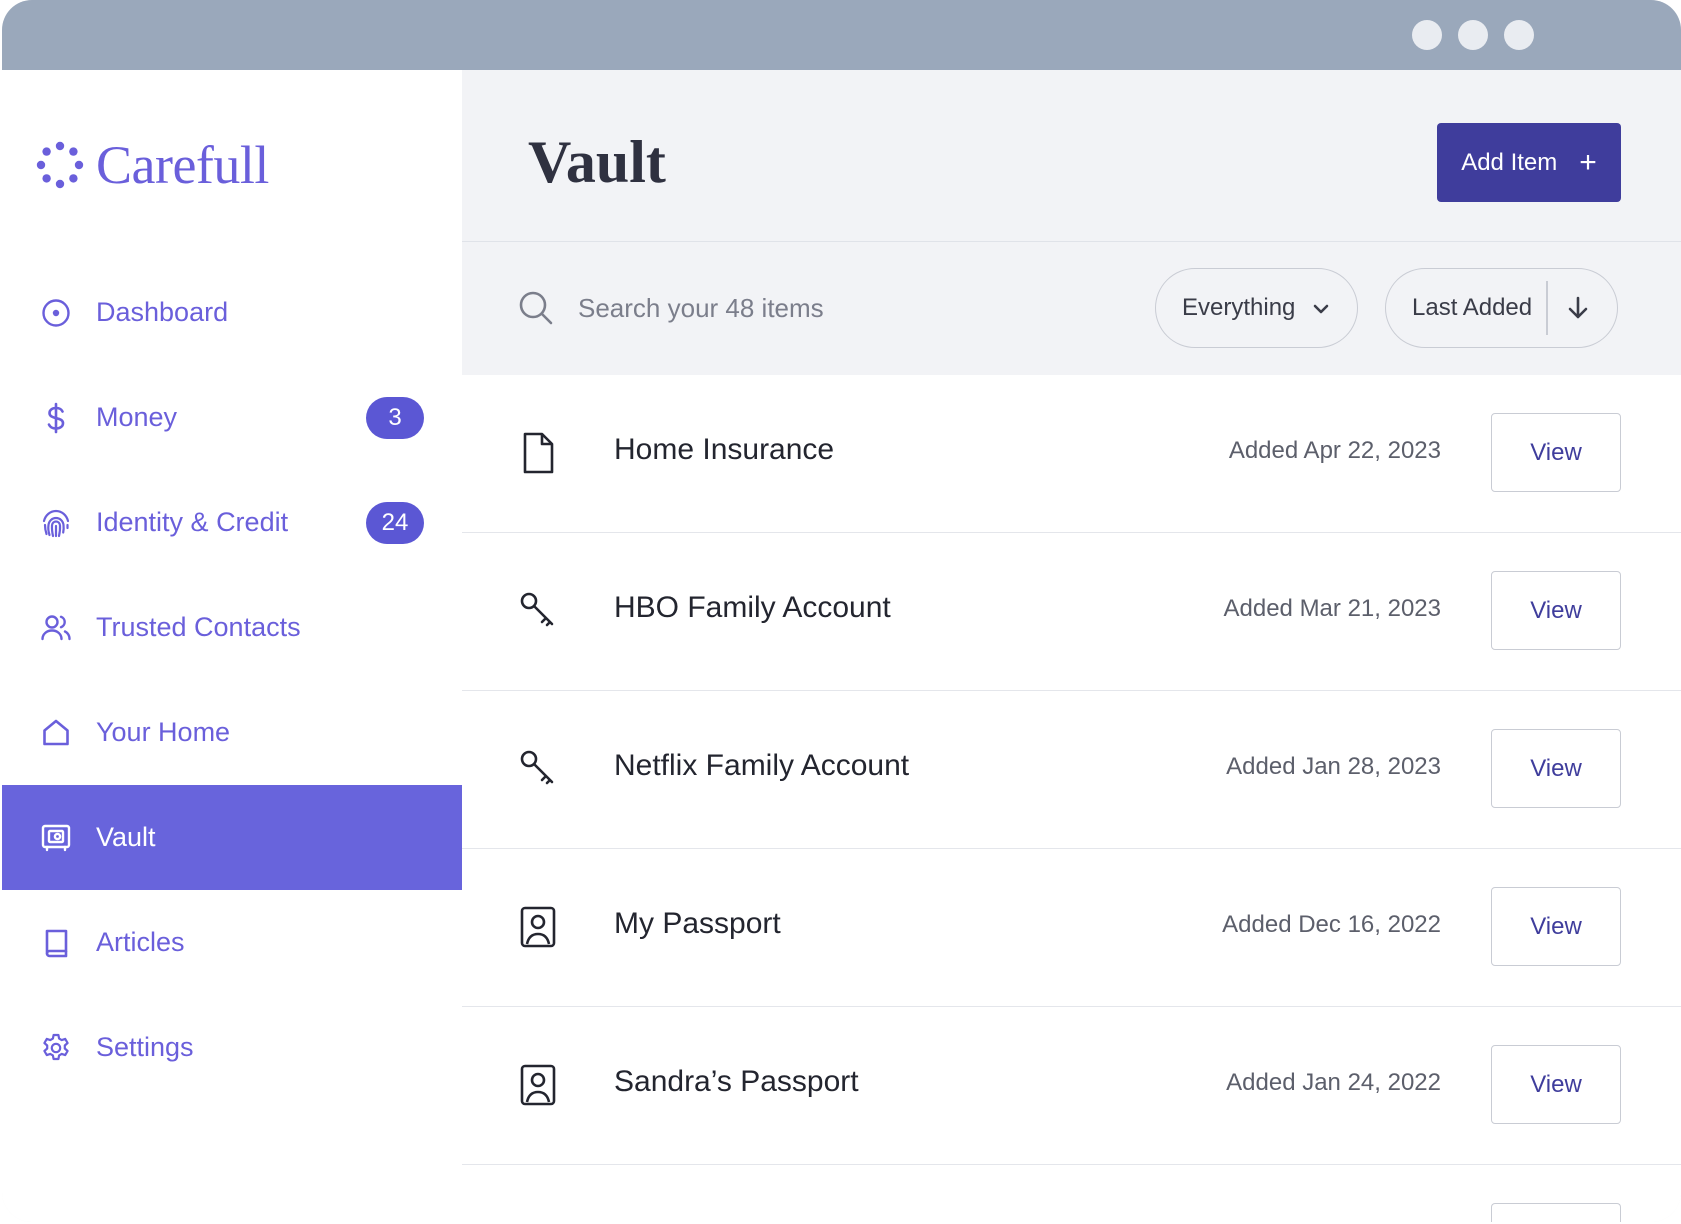  I want to click on list-item-partial, so click(1071, 1193).